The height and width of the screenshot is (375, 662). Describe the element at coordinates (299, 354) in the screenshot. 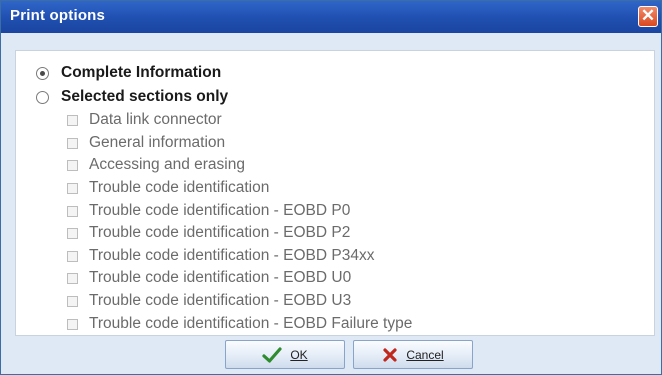

I see `ok-label: OK` at that location.